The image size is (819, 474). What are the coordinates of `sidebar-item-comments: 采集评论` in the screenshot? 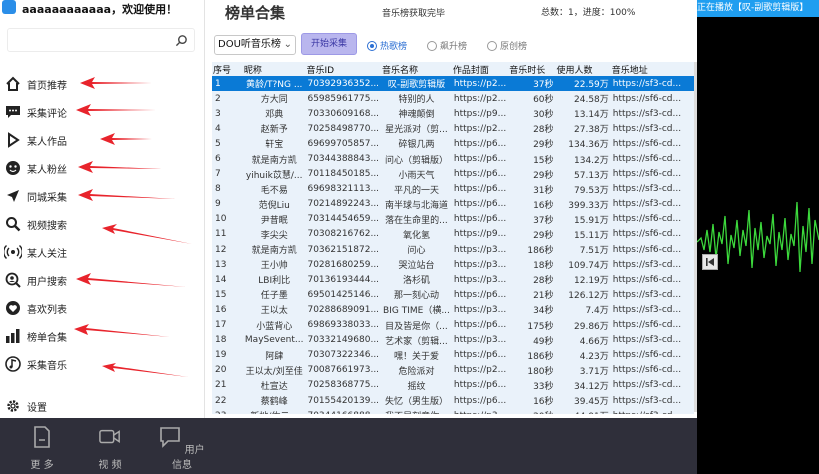 It's located at (35, 112).